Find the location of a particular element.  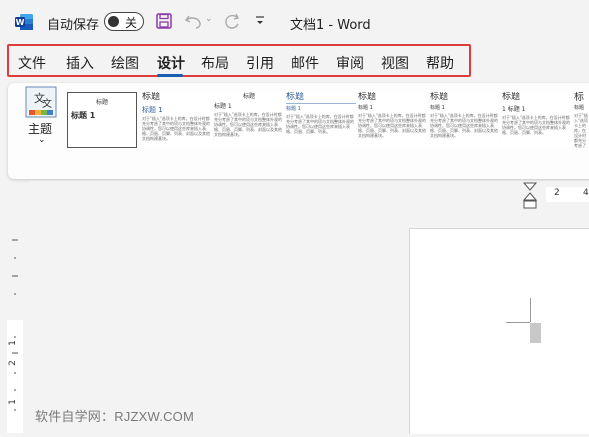

title-bar: W 自动保存 关 ⌄ 文档1 - Word is located at coordinates (294, 22).